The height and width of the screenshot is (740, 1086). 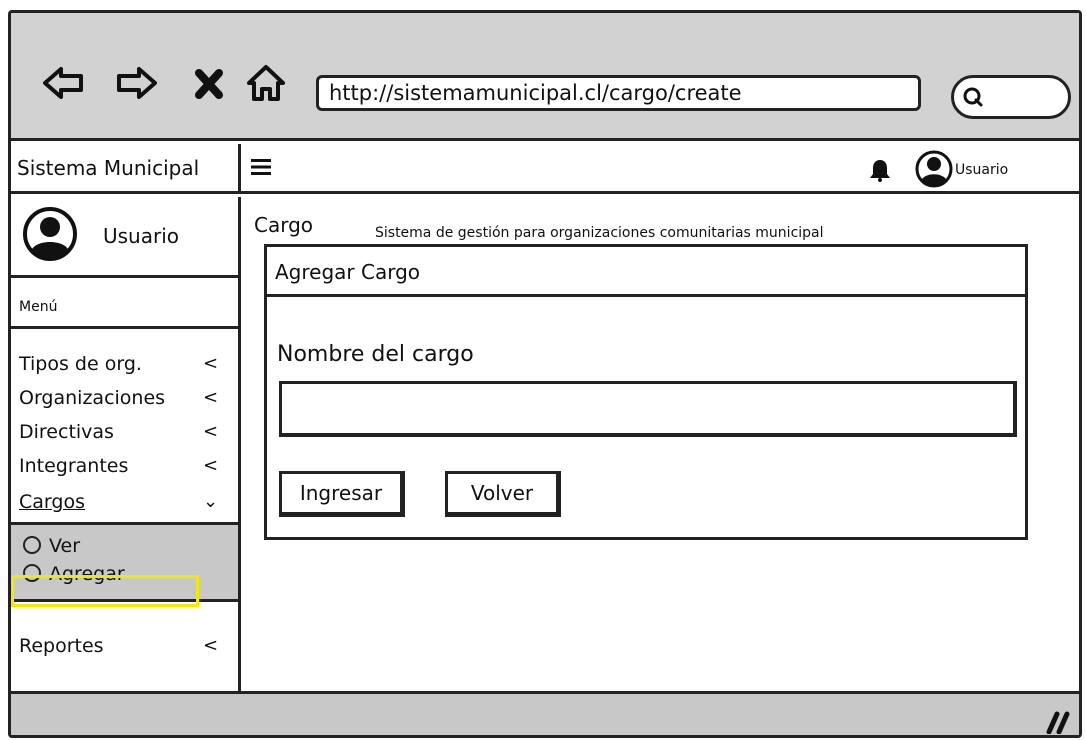 I want to click on hamburger-menu-icon, so click(x=261, y=167).